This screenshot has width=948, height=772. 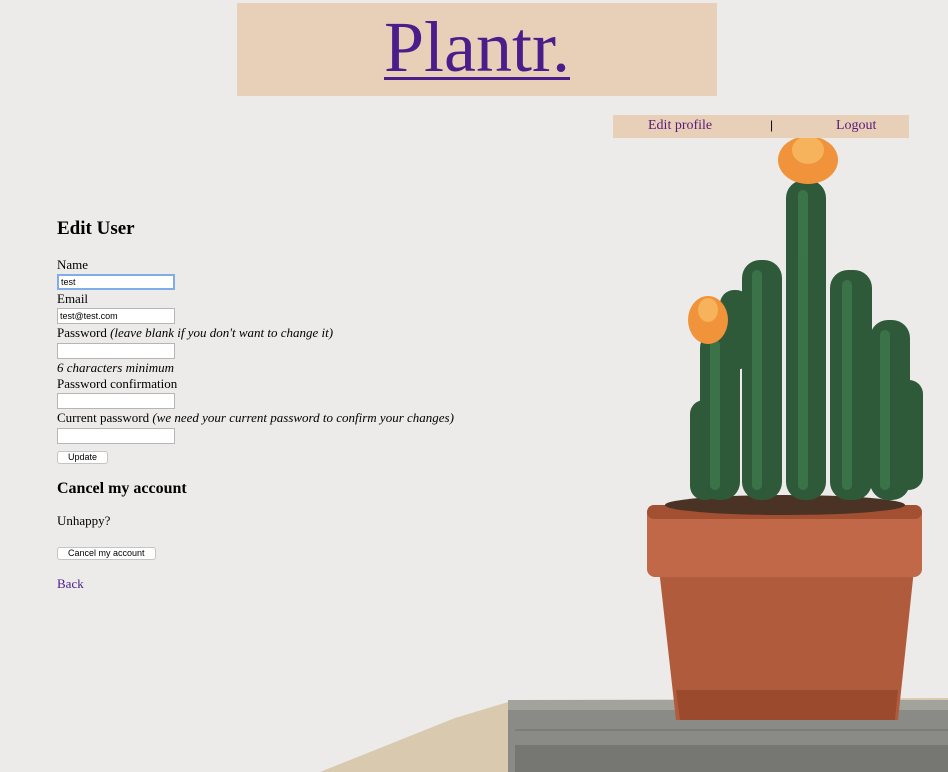 What do you see at coordinates (117, 383) in the screenshot?
I see `password-confirmation-label: Password confirmation` at bounding box center [117, 383].